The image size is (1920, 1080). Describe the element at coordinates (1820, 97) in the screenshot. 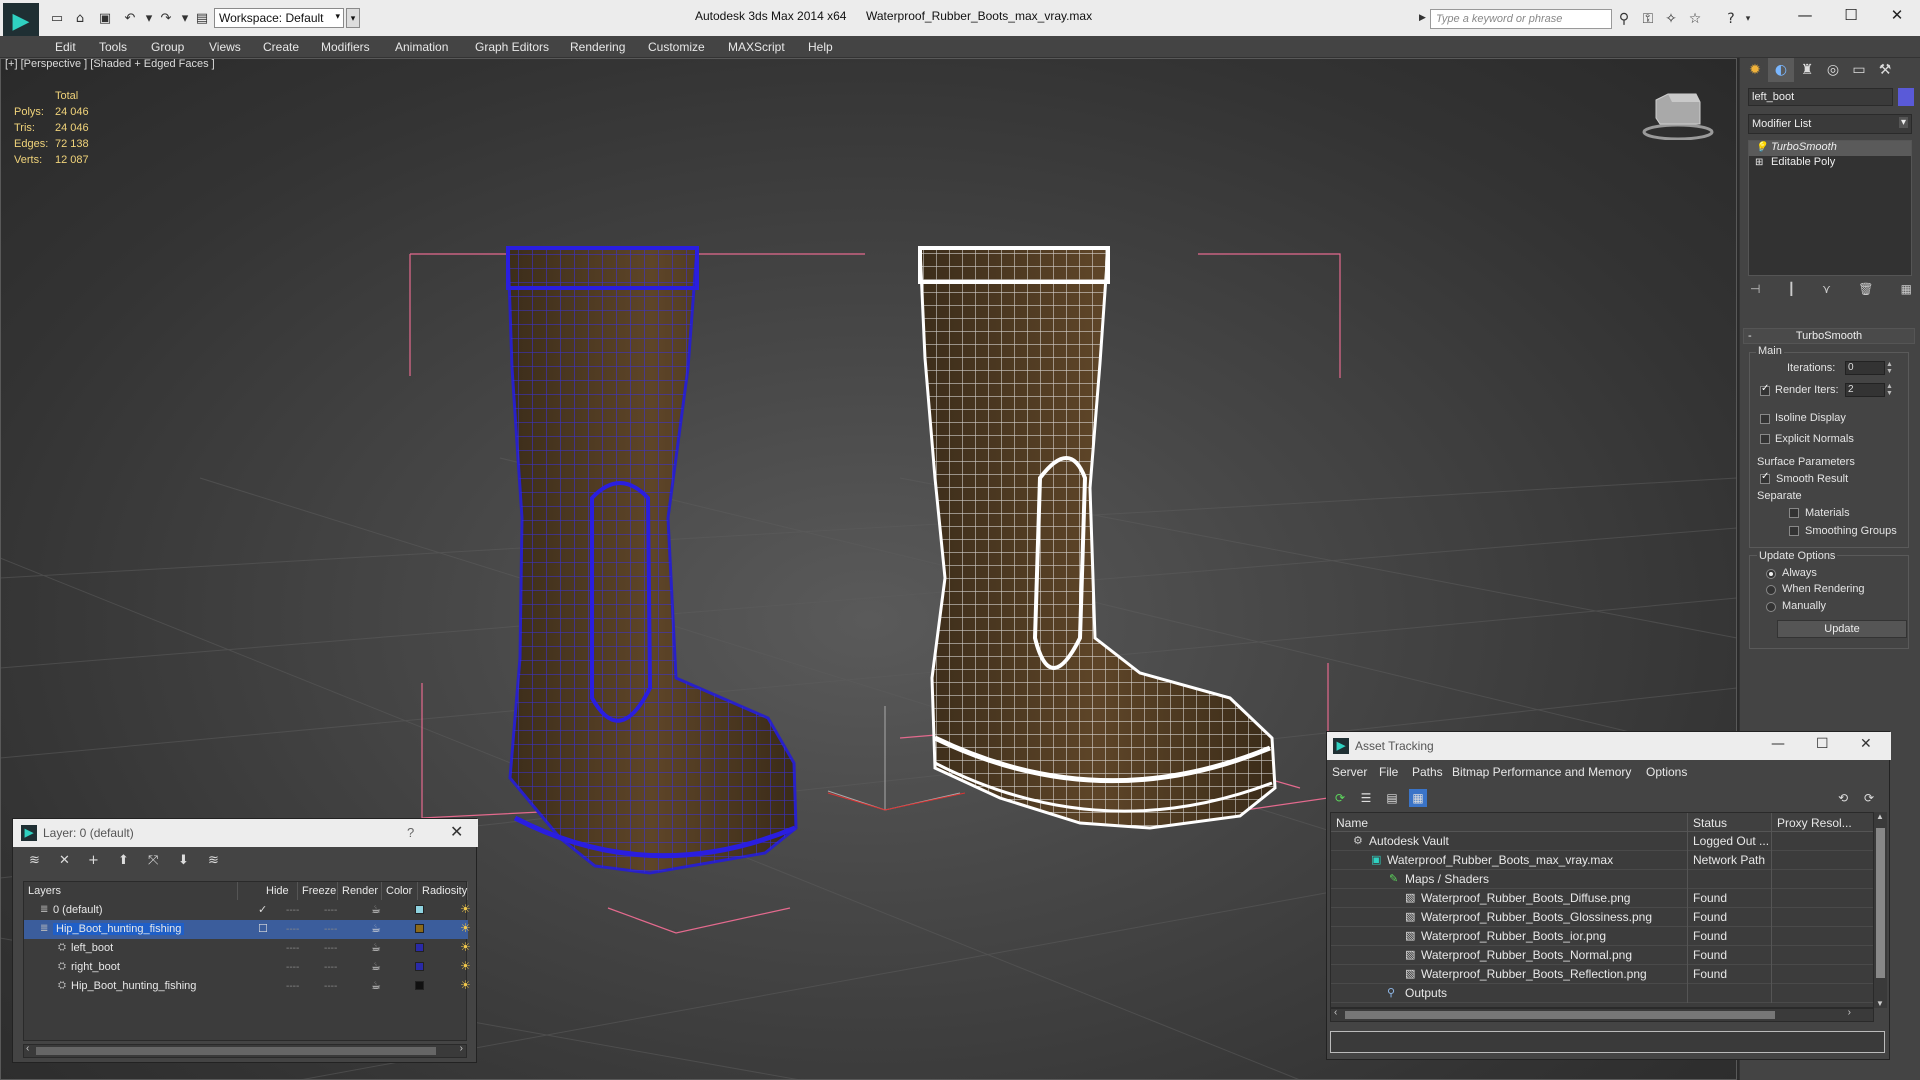

I see `object-name-field: left_boot` at that location.